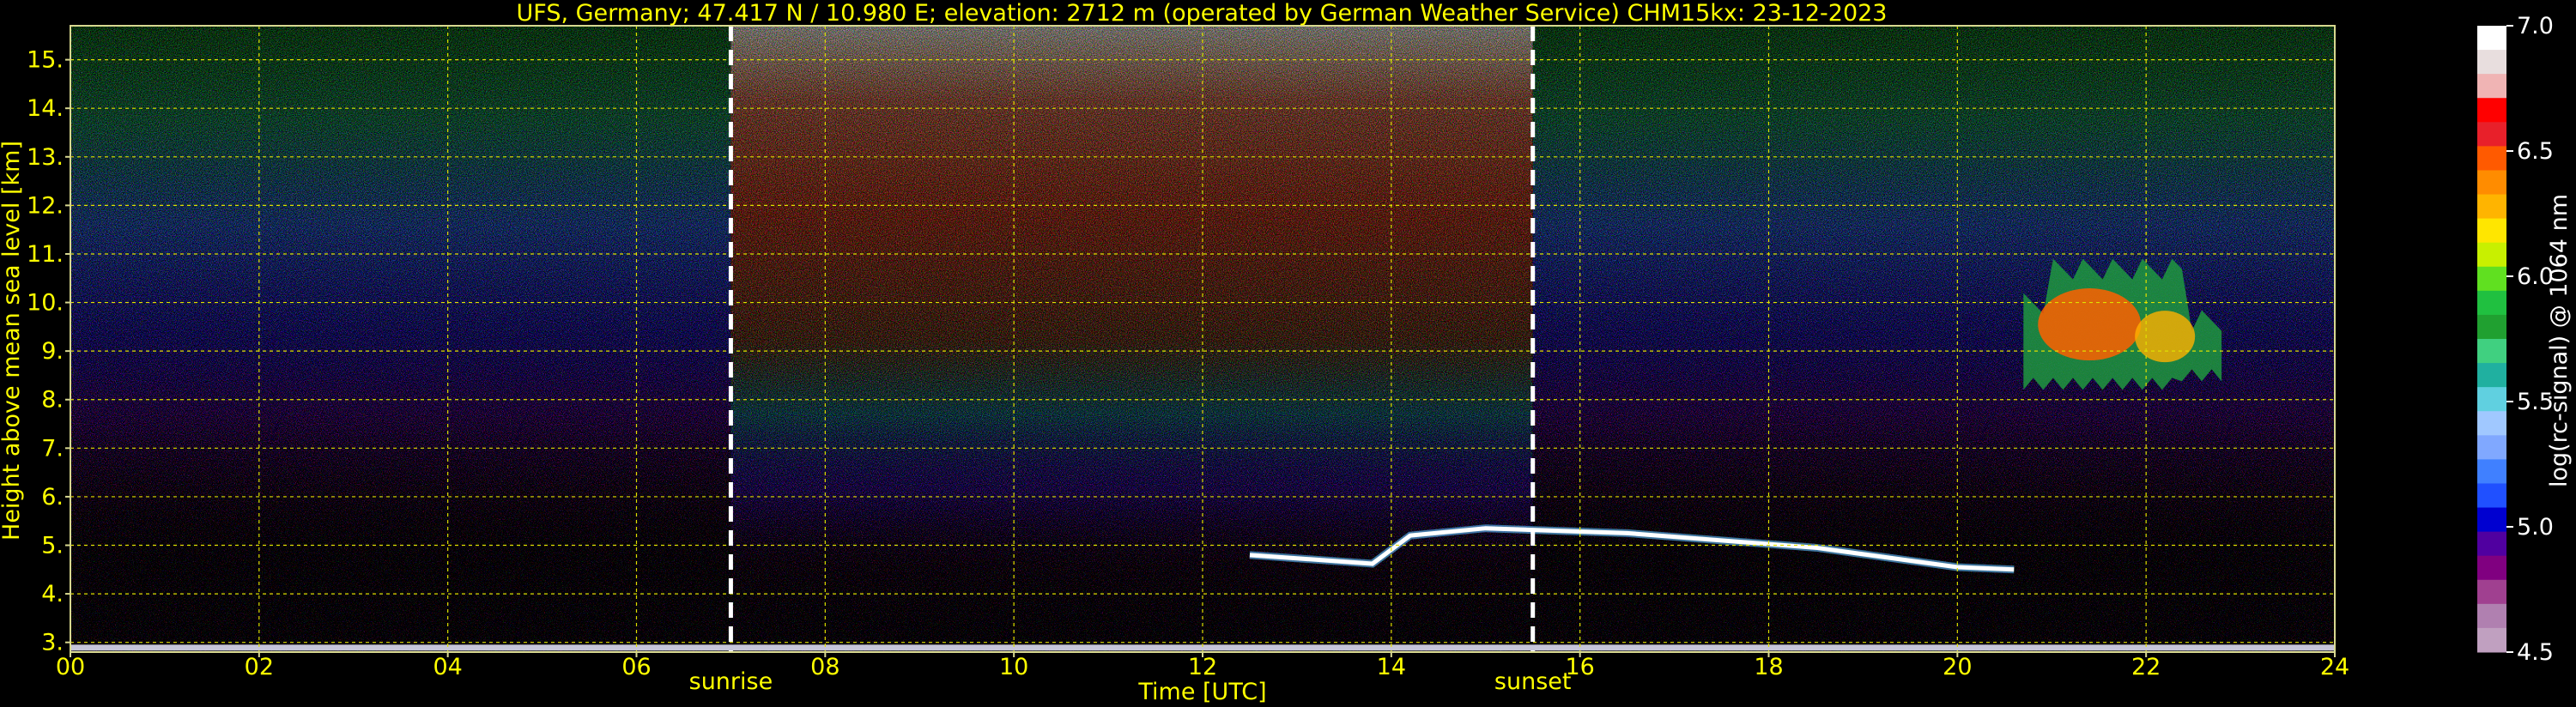 The width and height of the screenshot is (2576, 707). I want to click on y-tick-label: 3., so click(52, 643).